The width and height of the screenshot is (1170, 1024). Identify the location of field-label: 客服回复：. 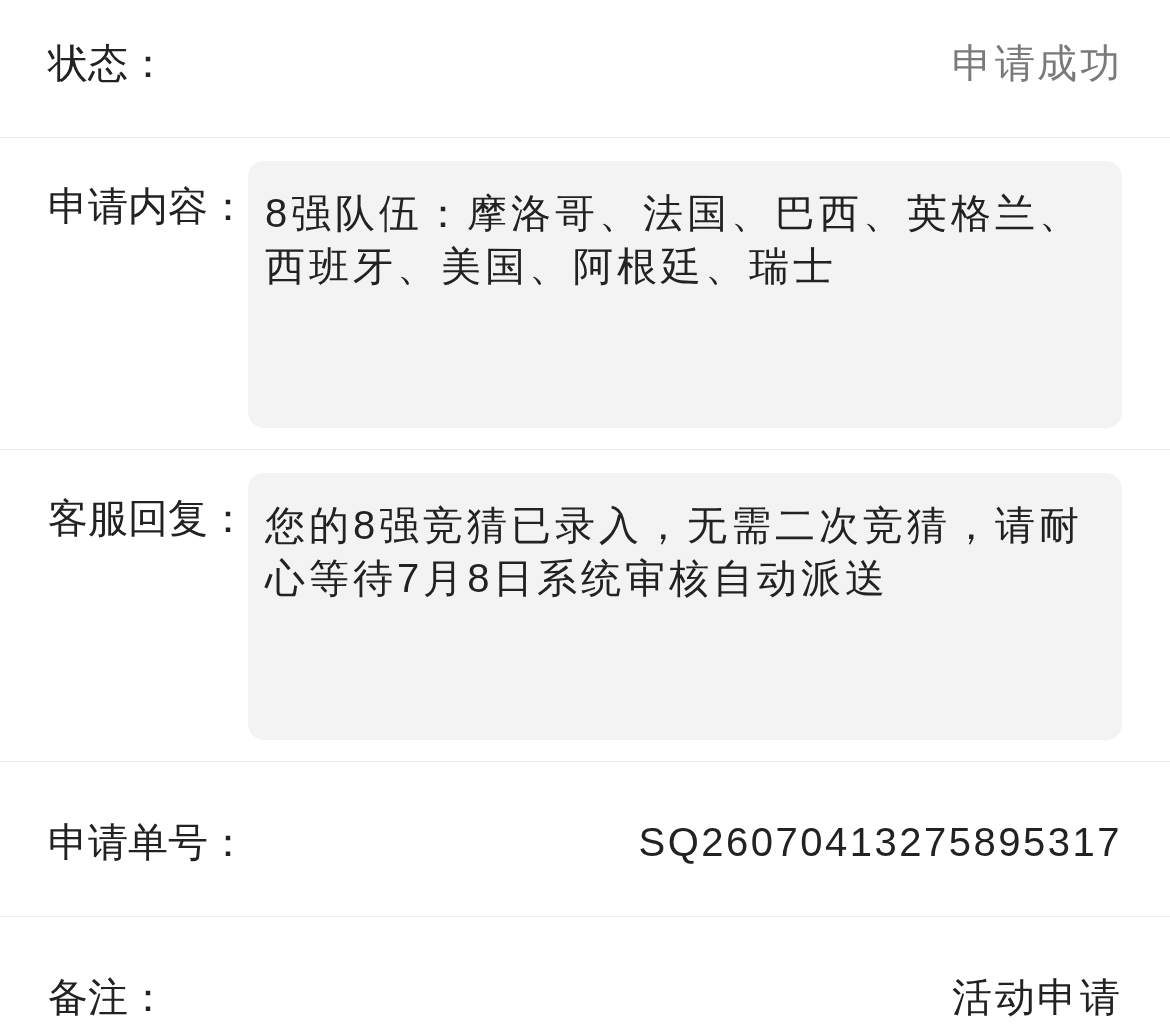
(148, 518).